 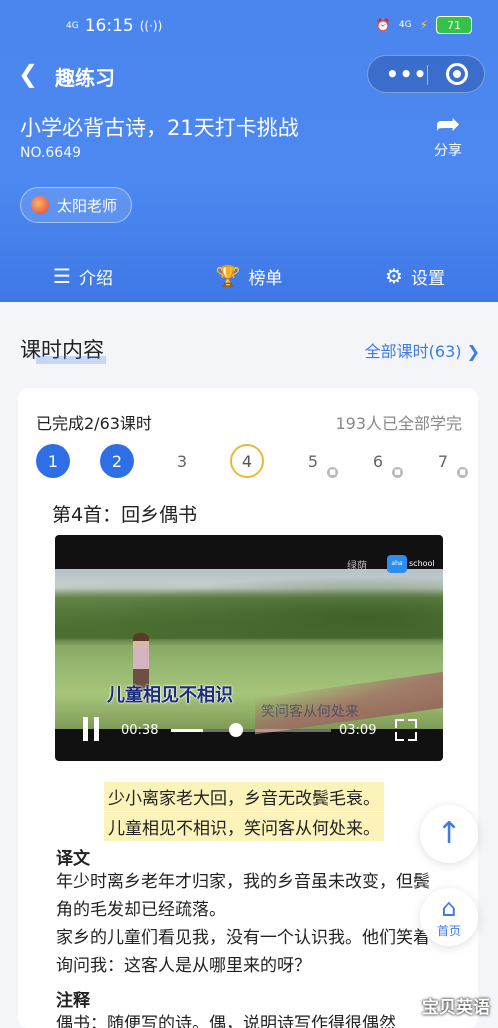 I want to click on lesson-7: 7 ■, so click(x=447, y=461).